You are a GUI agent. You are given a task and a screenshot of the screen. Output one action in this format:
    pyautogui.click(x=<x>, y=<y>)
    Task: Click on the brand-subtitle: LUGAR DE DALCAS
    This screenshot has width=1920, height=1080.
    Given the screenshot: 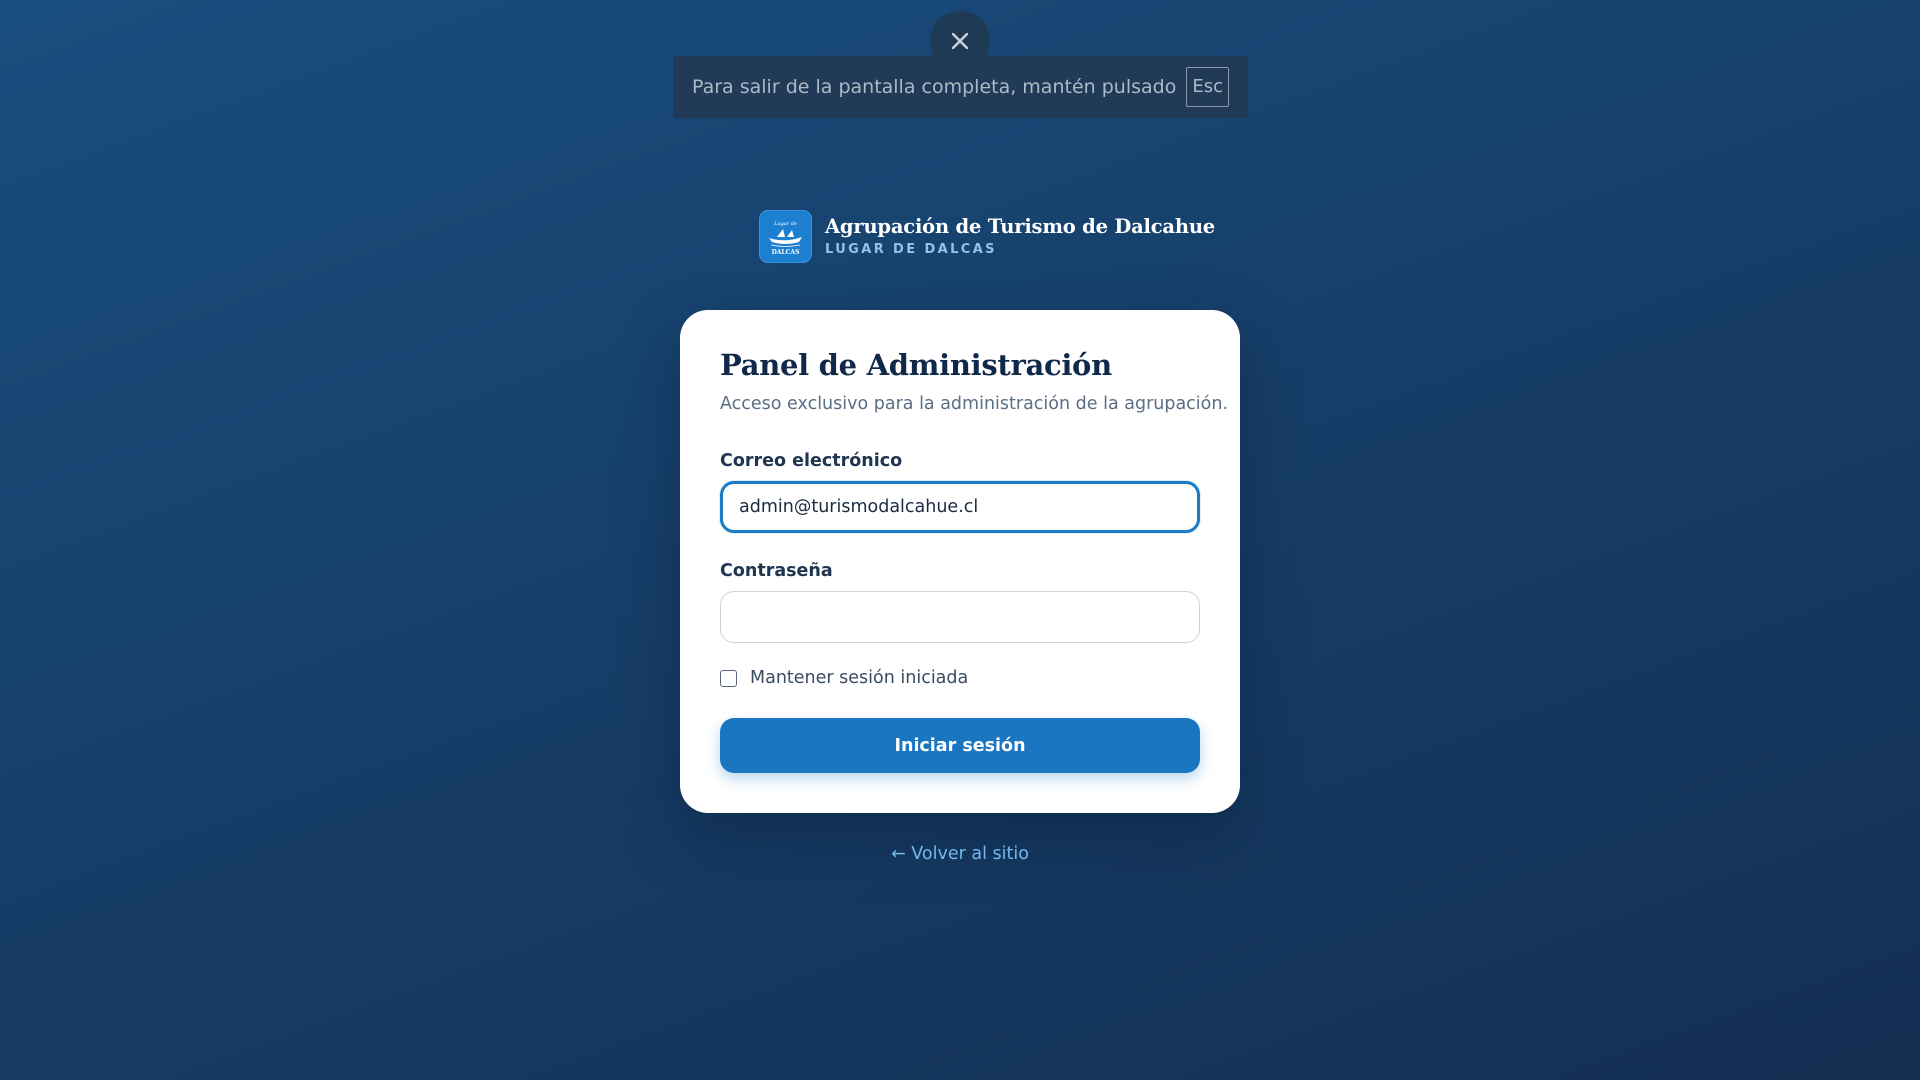 What is the action you would take?
    pyautogui.click(x=911, y=249)
    